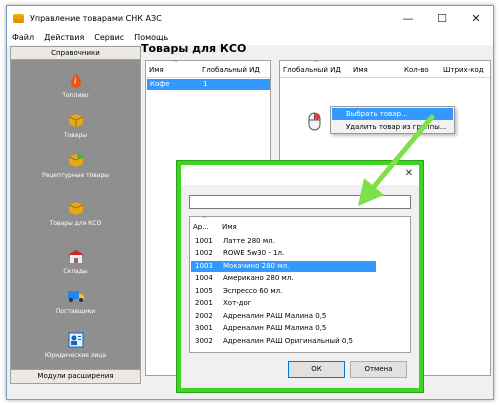  Describe the element at coordinates (416, 70) in the screenshot. I see `column-header-quantity: Кол-во` at that location.